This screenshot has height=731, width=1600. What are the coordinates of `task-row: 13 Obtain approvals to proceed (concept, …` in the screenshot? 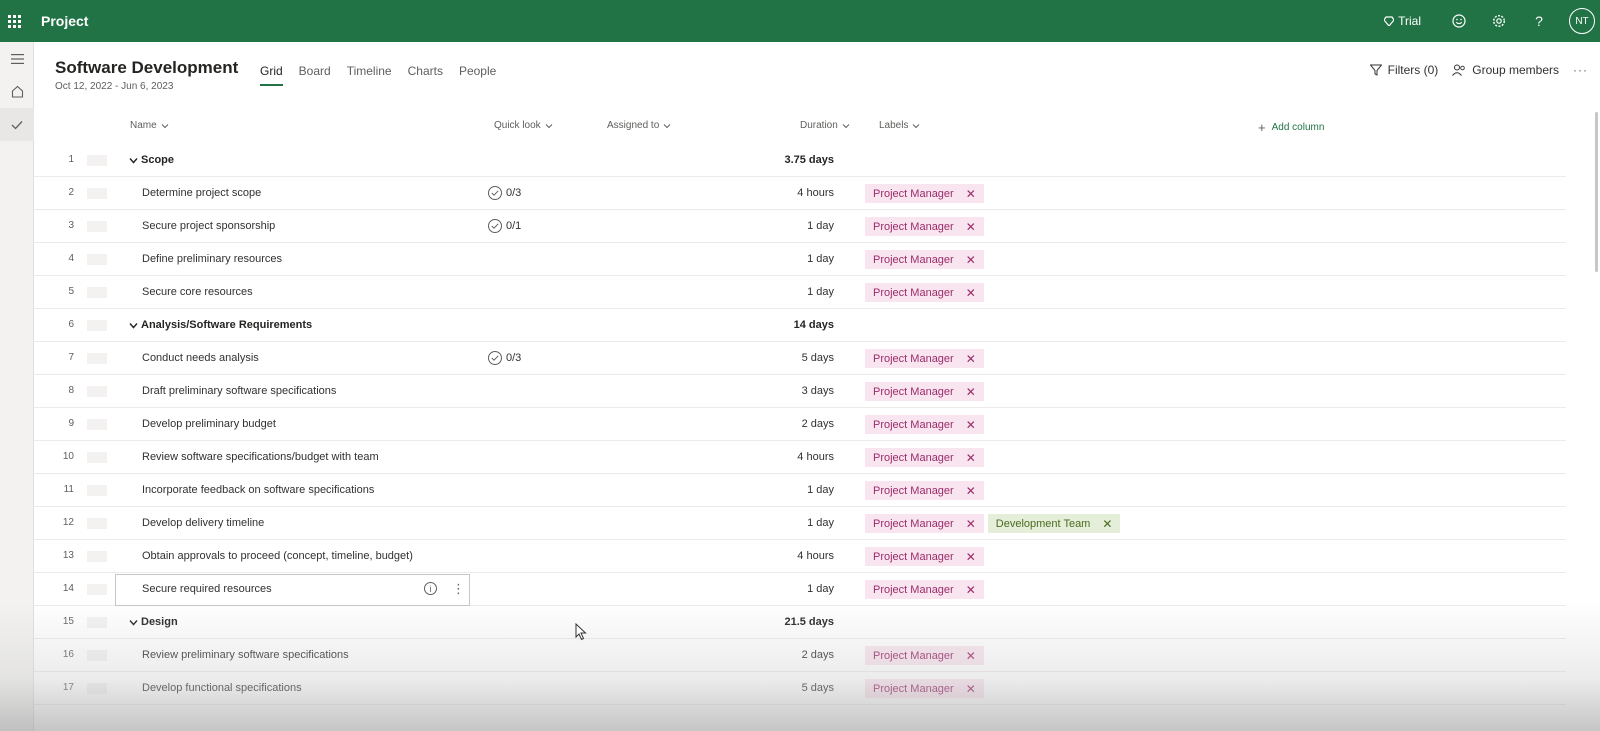 It's located at (800, 556).